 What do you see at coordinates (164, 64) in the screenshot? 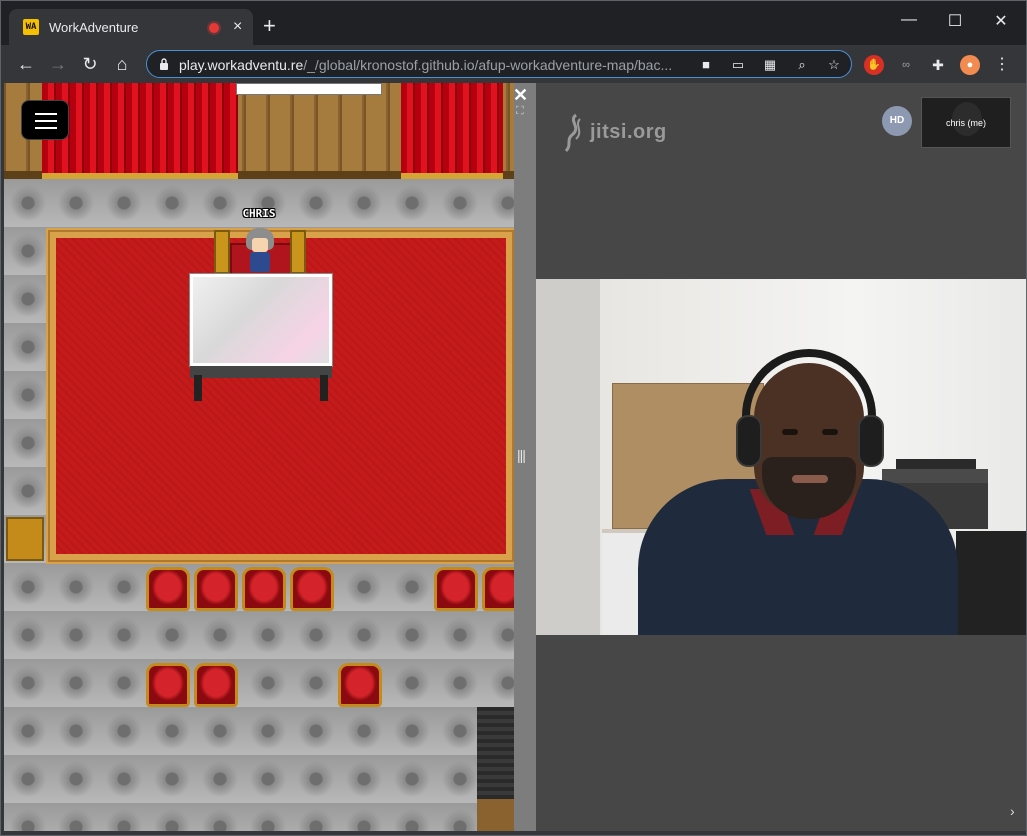
I see `lock-icon` at bounding box center [164, 64].